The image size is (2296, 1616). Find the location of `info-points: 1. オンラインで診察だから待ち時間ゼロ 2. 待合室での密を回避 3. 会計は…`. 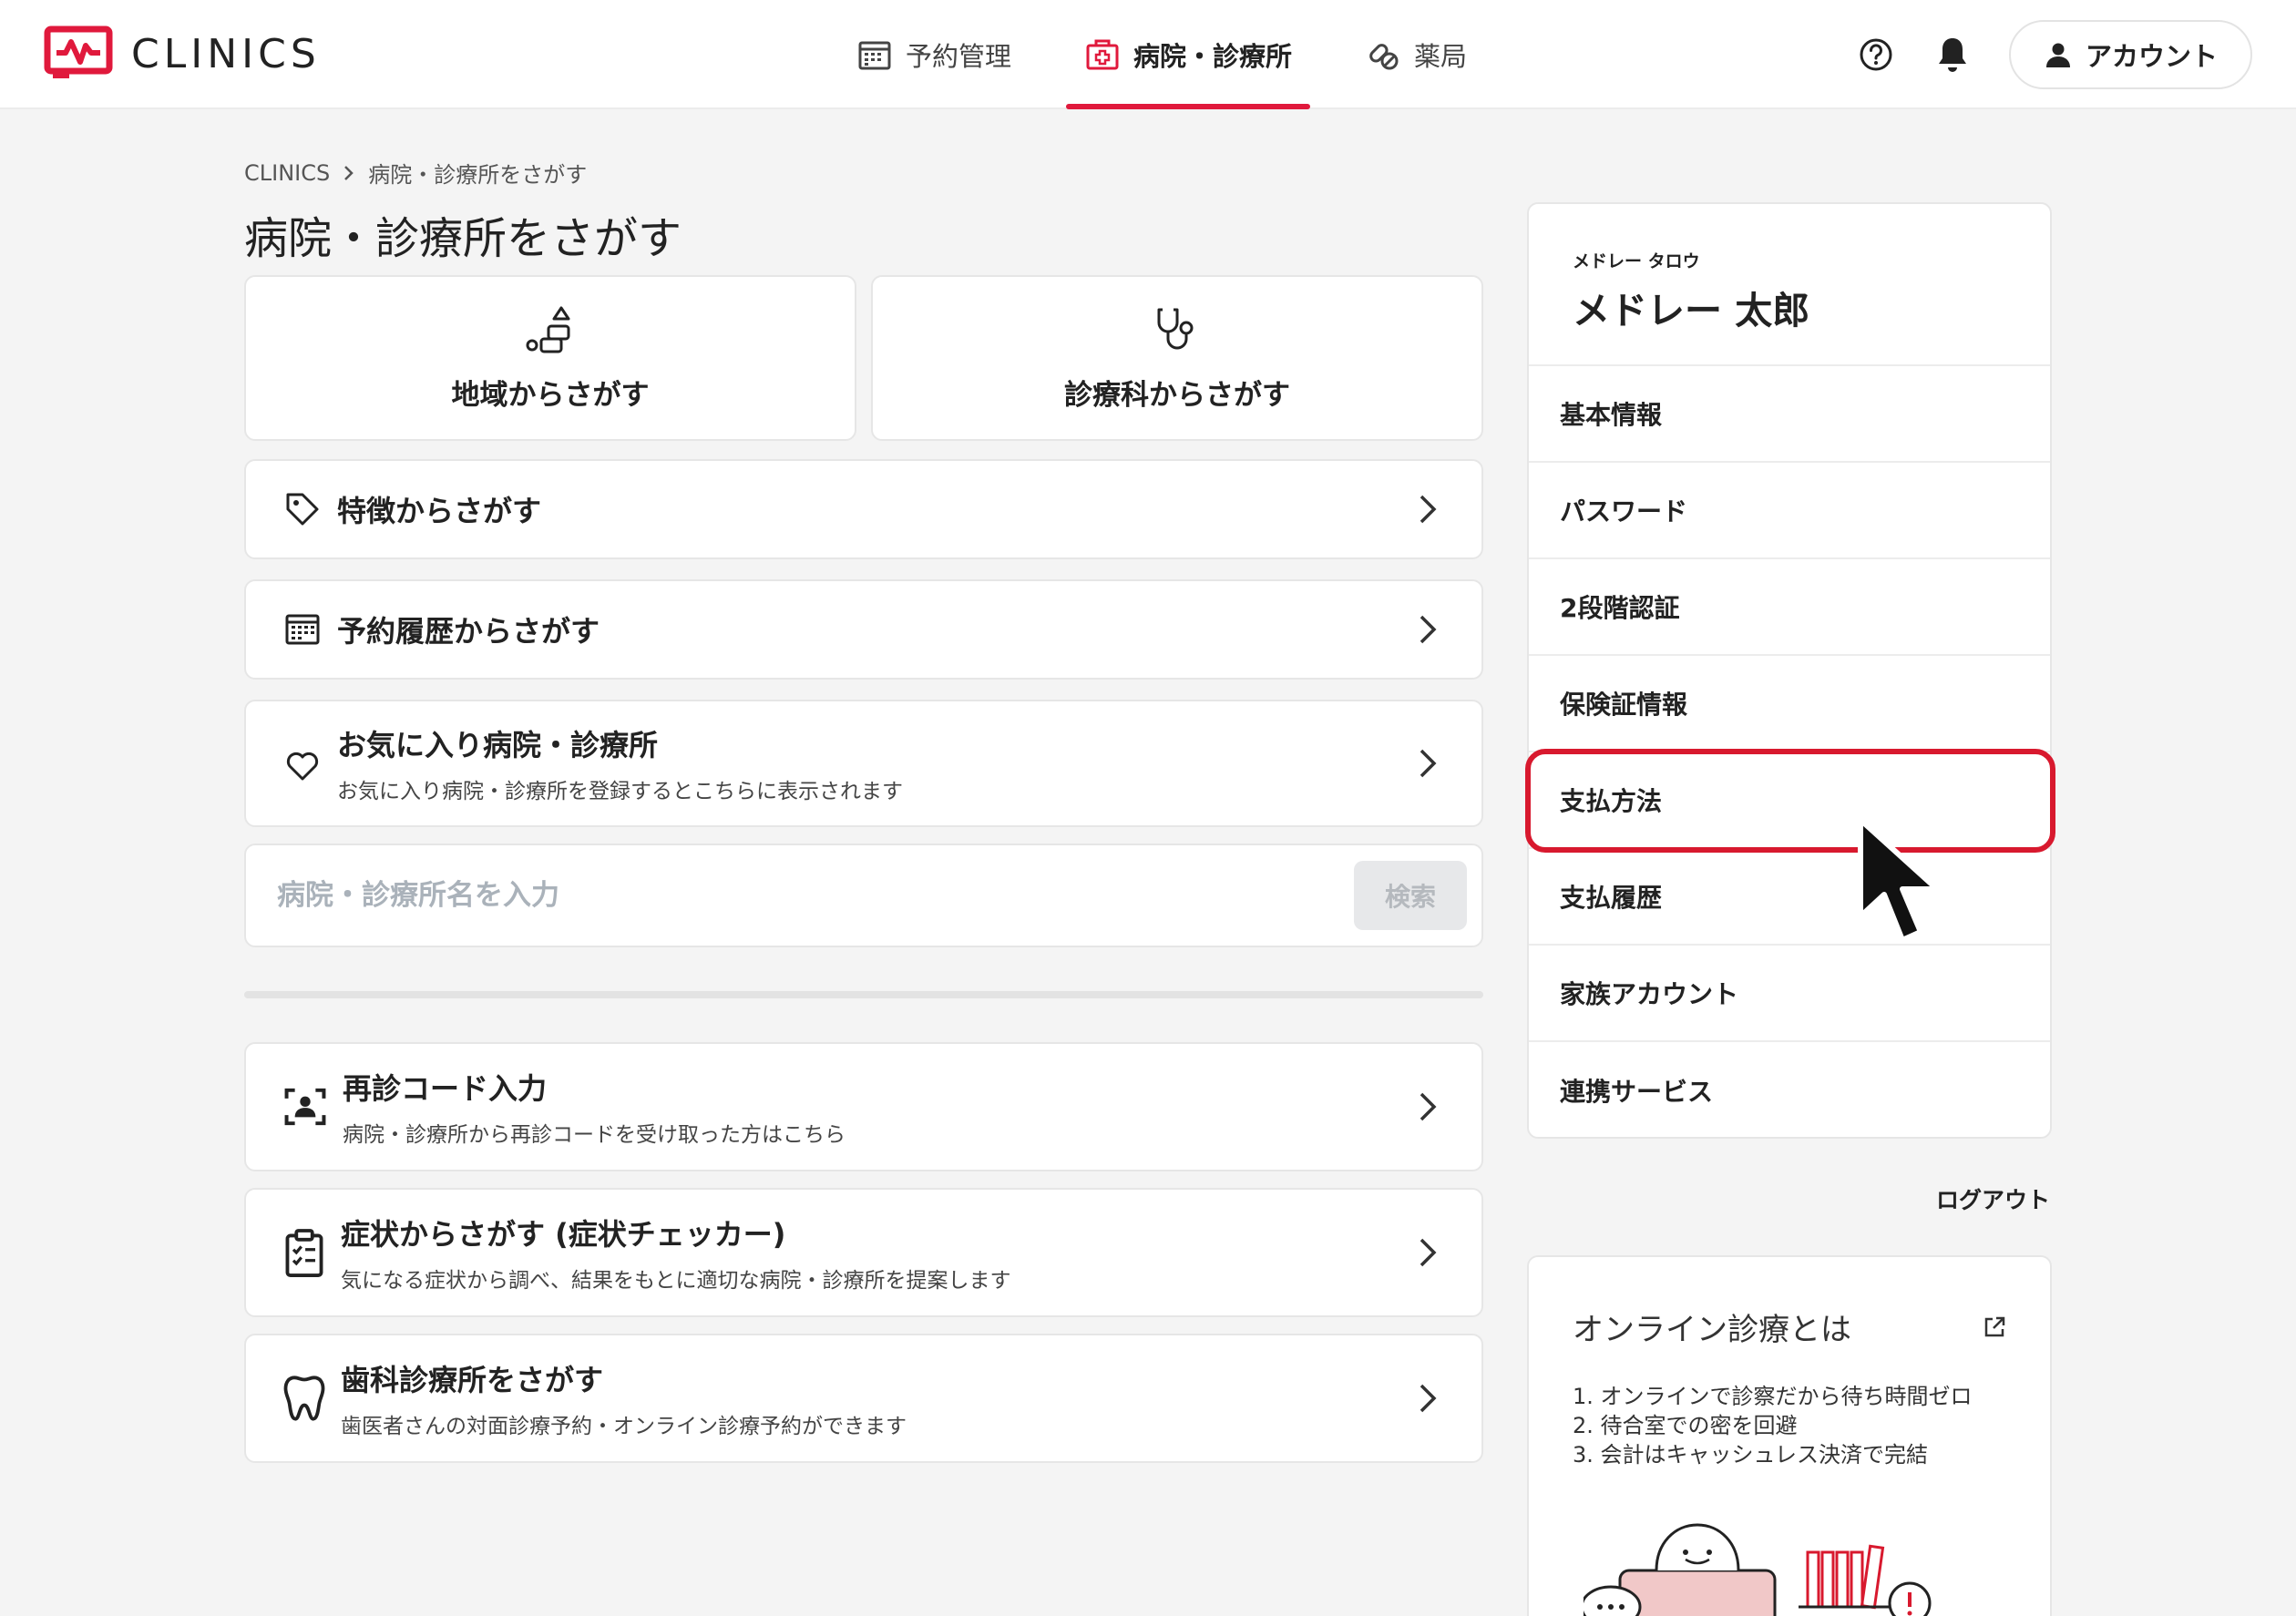

info-points: 1. オンラインで診察だから待ち時間ゼロ 2. 待合室での密を回避 3. 会計は… is located at coordinates (1789, 1425).